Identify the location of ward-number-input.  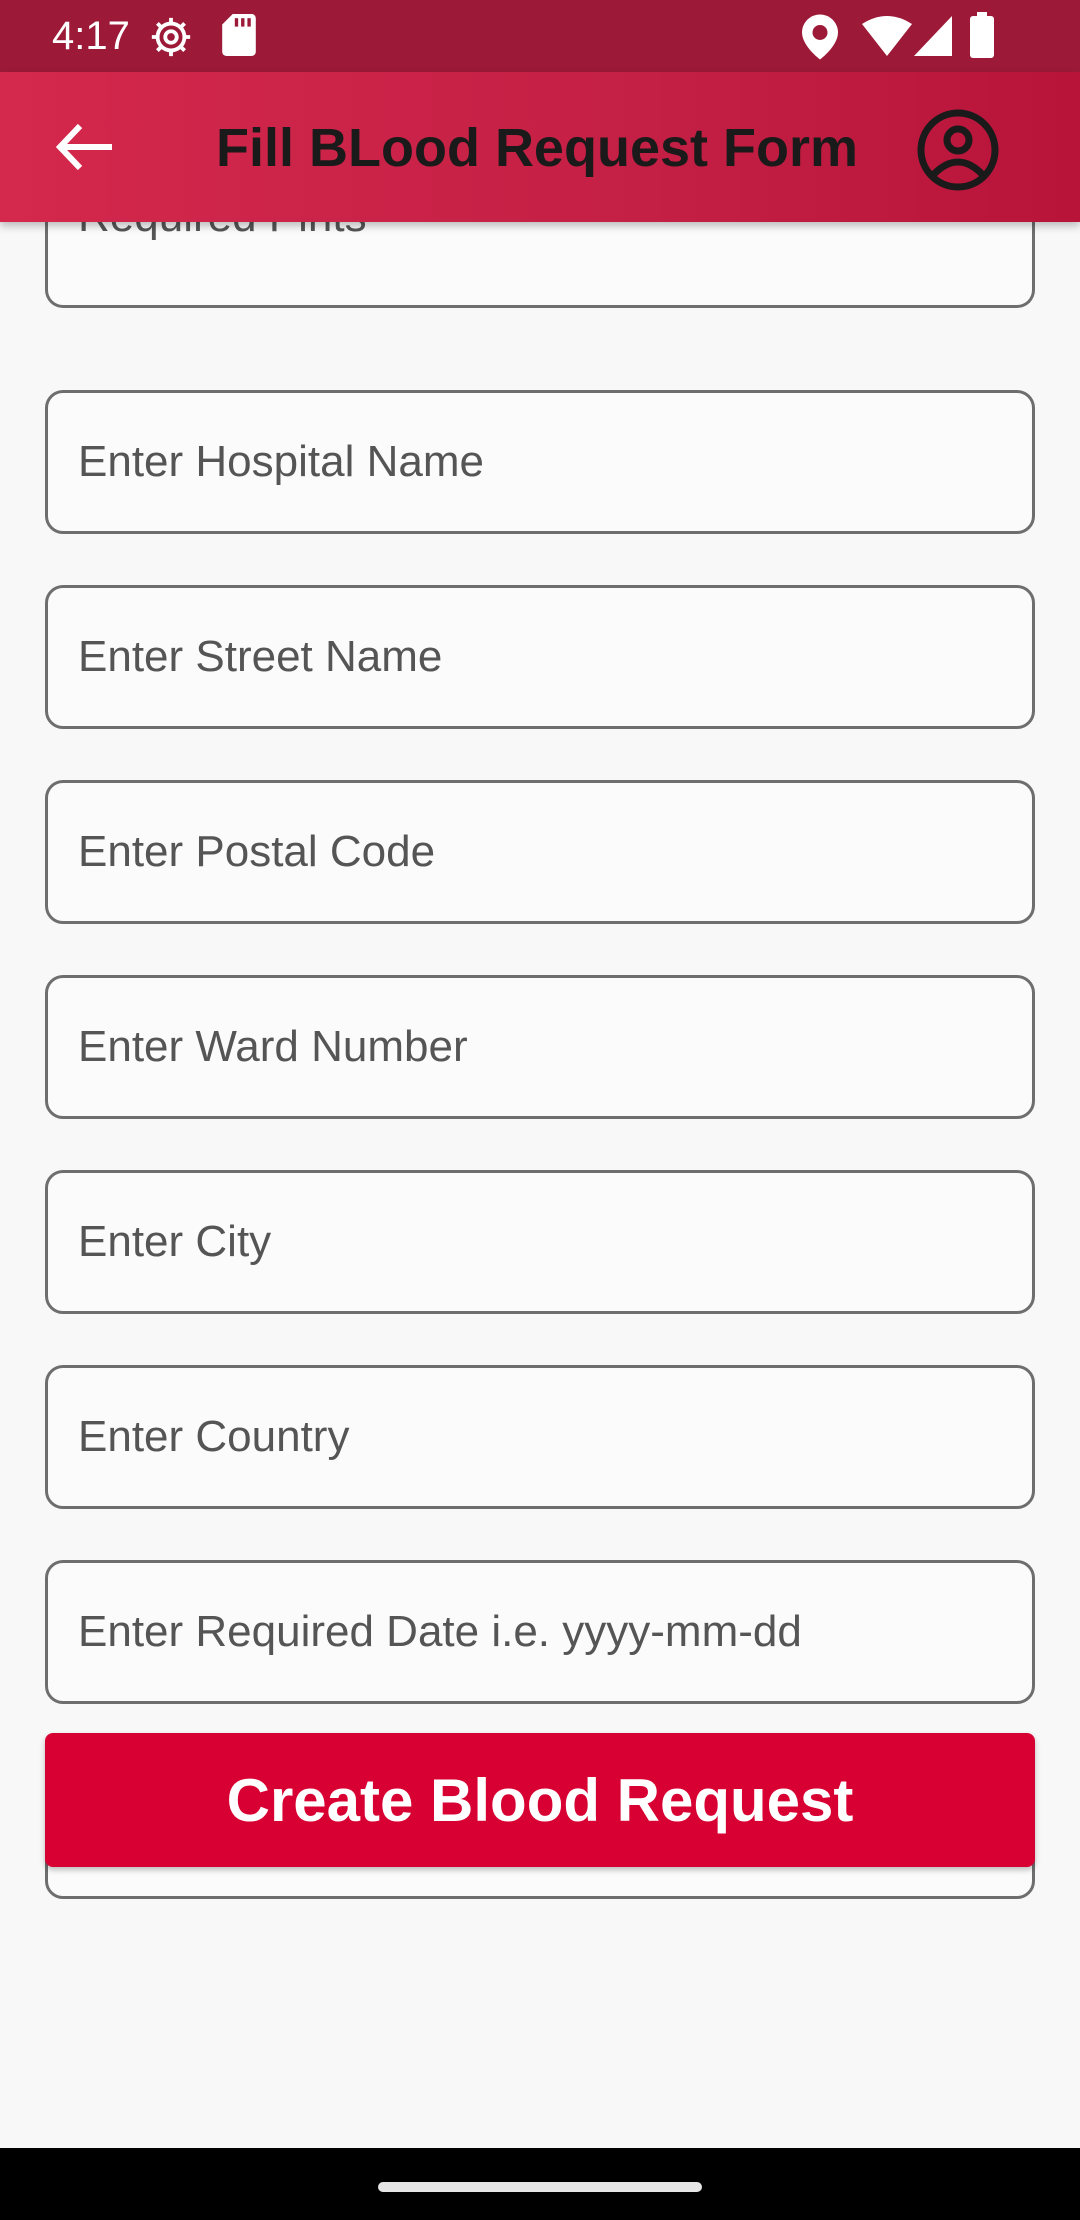
(540, 1047).